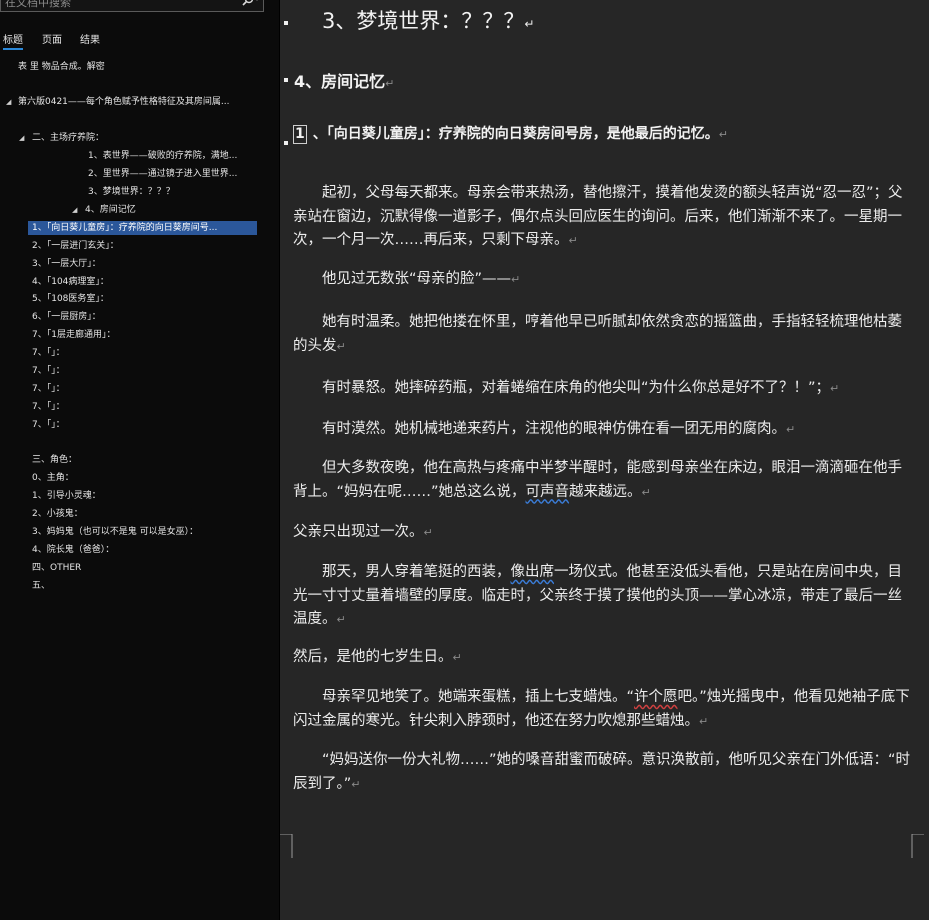  I want to click on search-icon, so click(248, 3).